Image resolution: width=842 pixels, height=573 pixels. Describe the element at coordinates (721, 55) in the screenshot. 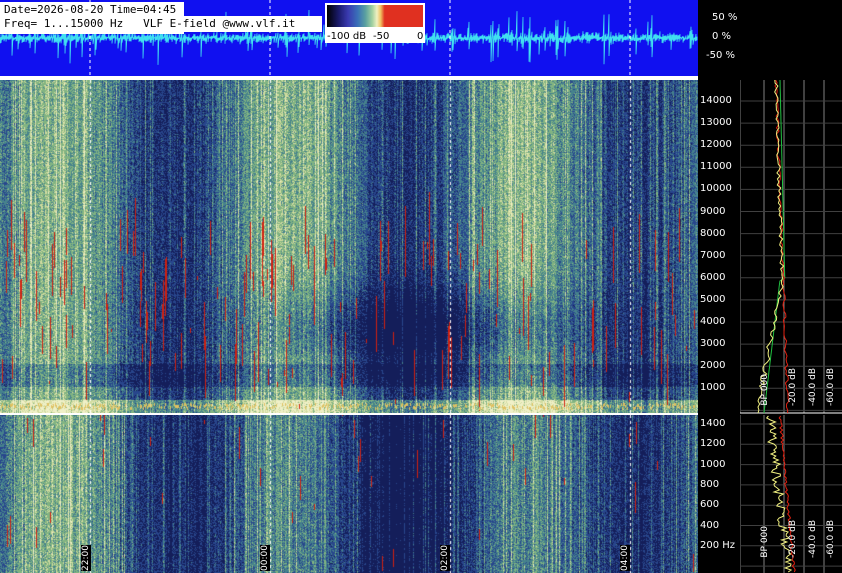

I see `waveform-scale-neg50: -50 %` at that location.